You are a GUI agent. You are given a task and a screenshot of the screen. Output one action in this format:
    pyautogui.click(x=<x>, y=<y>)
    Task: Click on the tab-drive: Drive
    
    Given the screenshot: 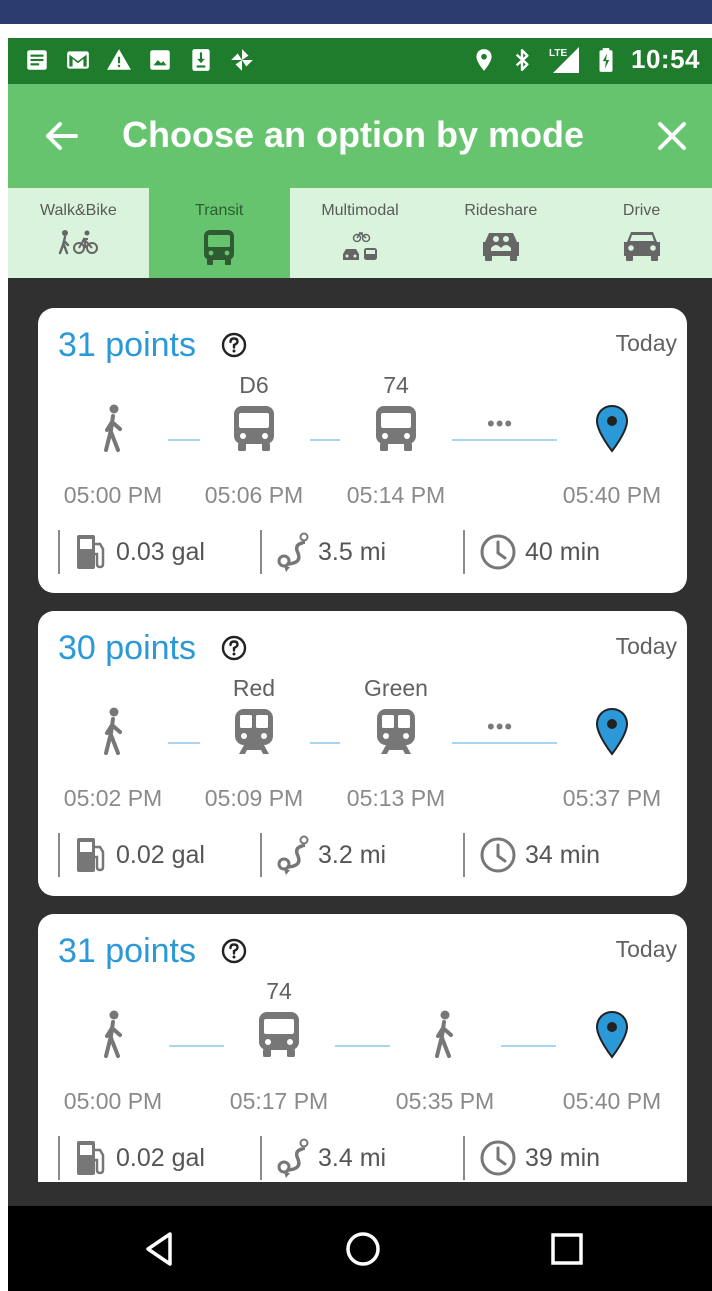 What is the action you would take?
    pyautogui.click(x=641, y=233)
    